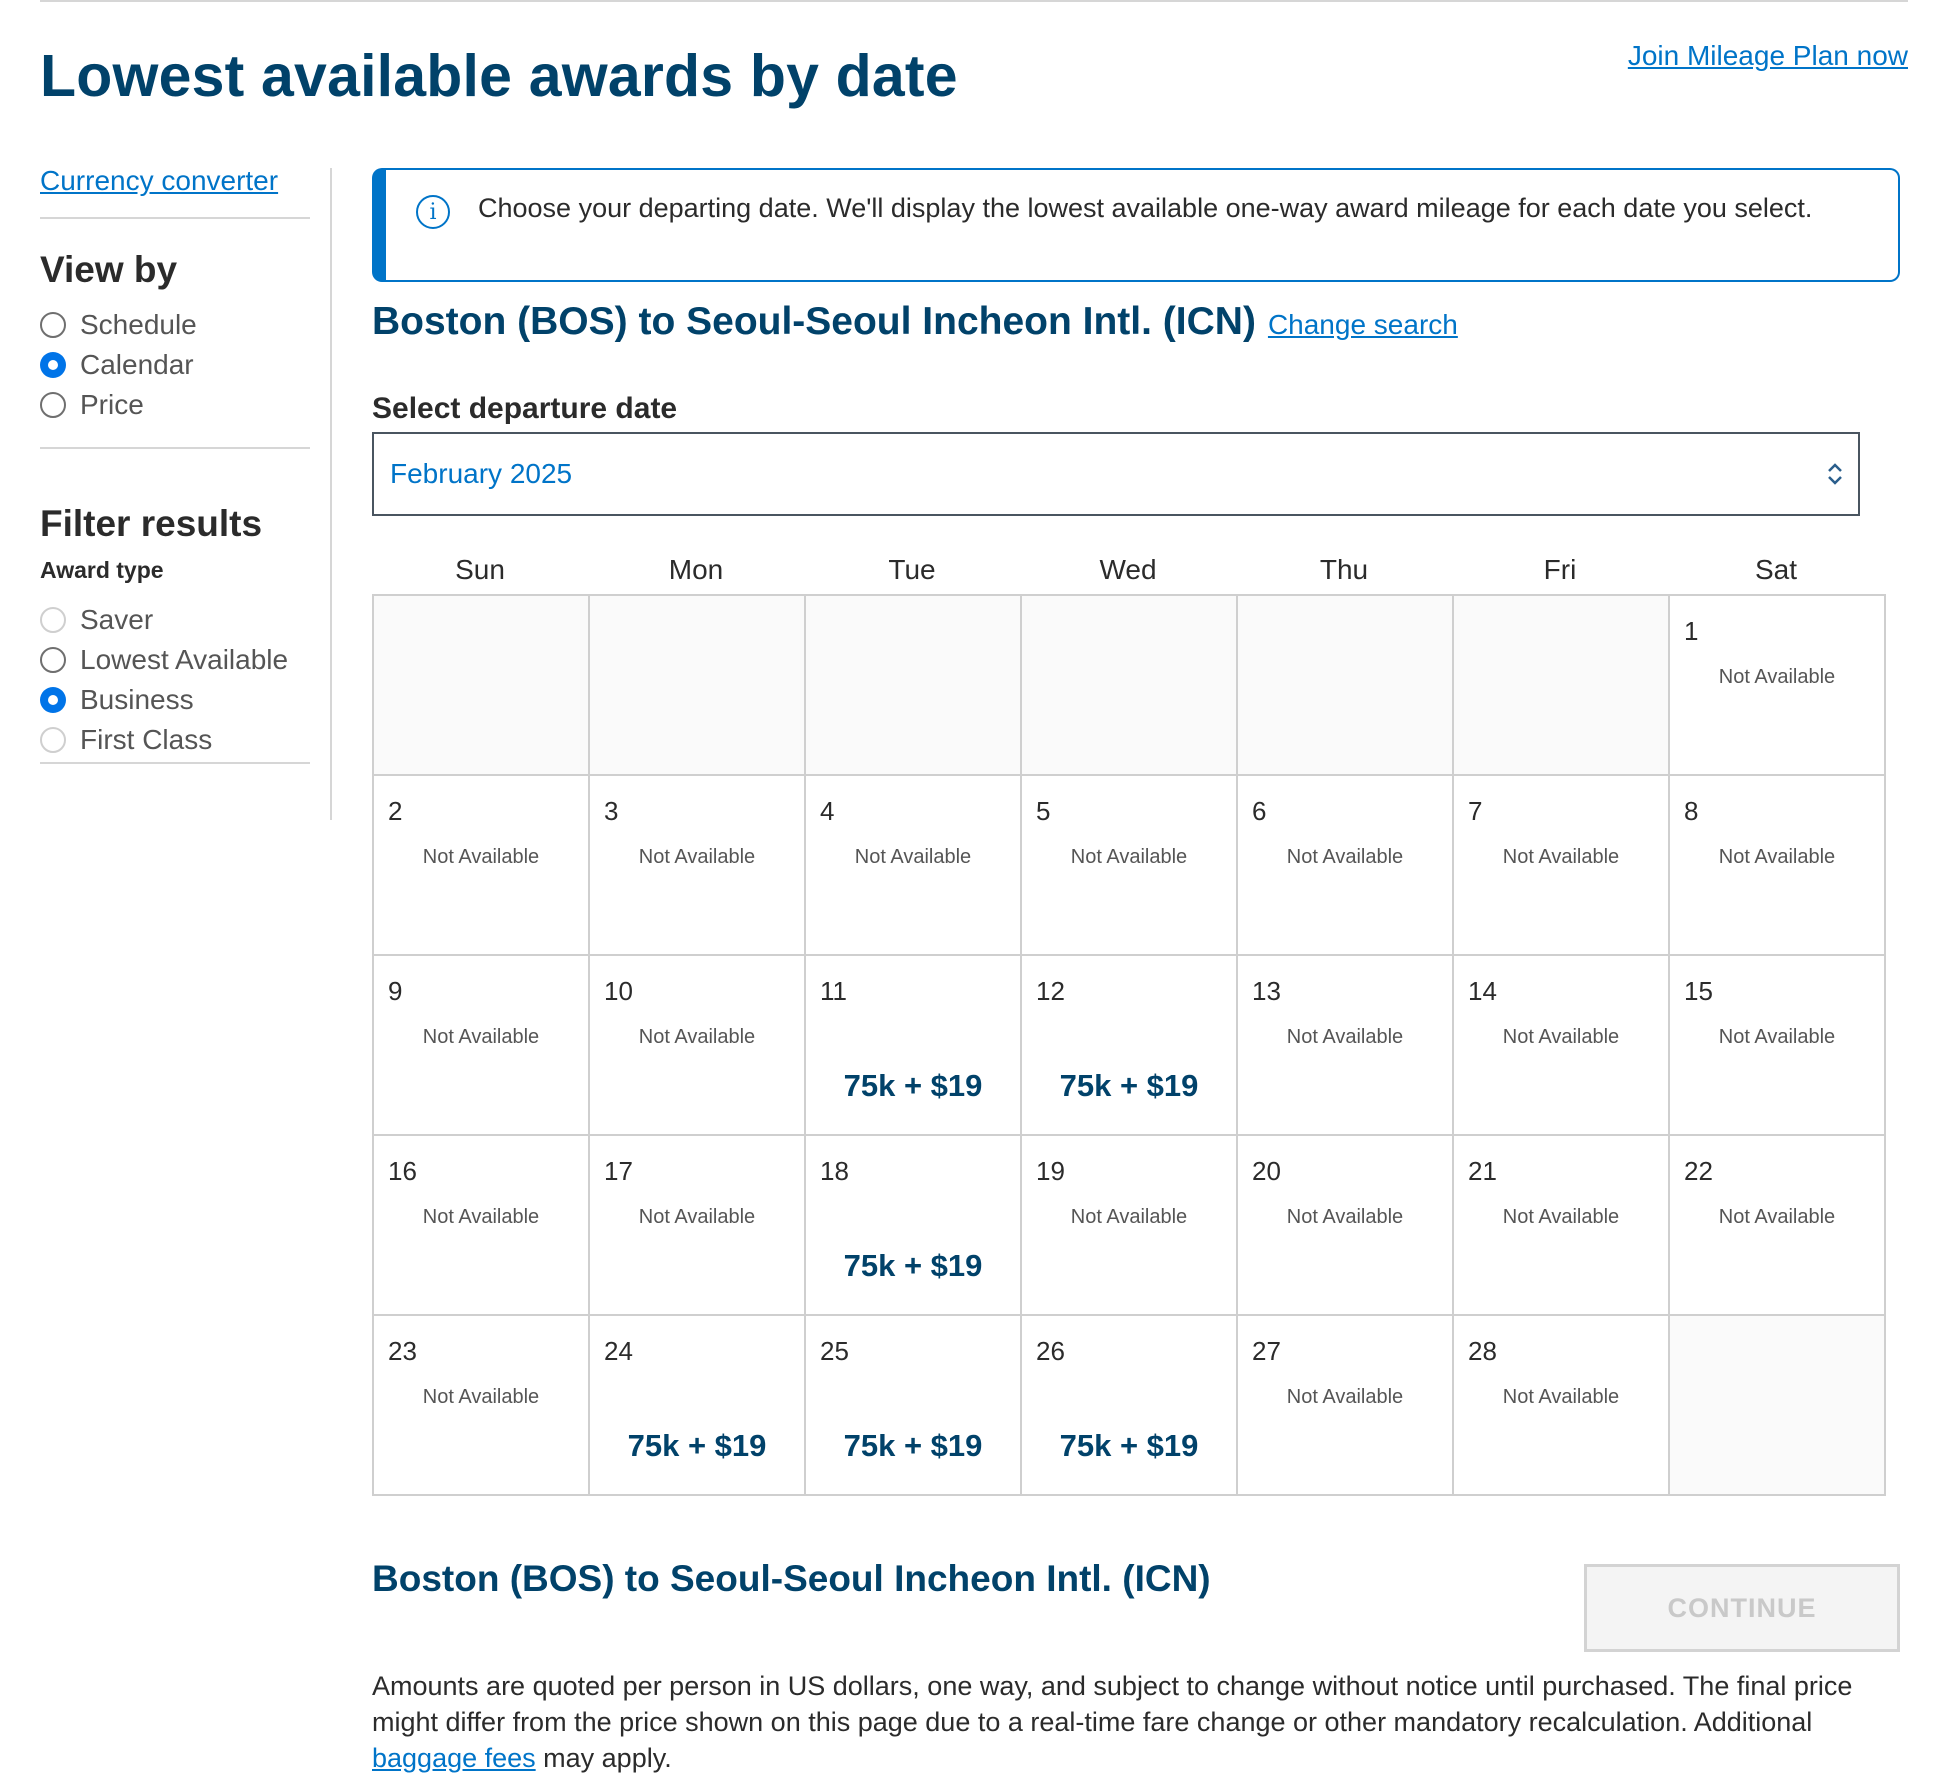 The height and width of the screenshot is (1790, 1940). I want to click on sidebar-separator, so click(331, 494).